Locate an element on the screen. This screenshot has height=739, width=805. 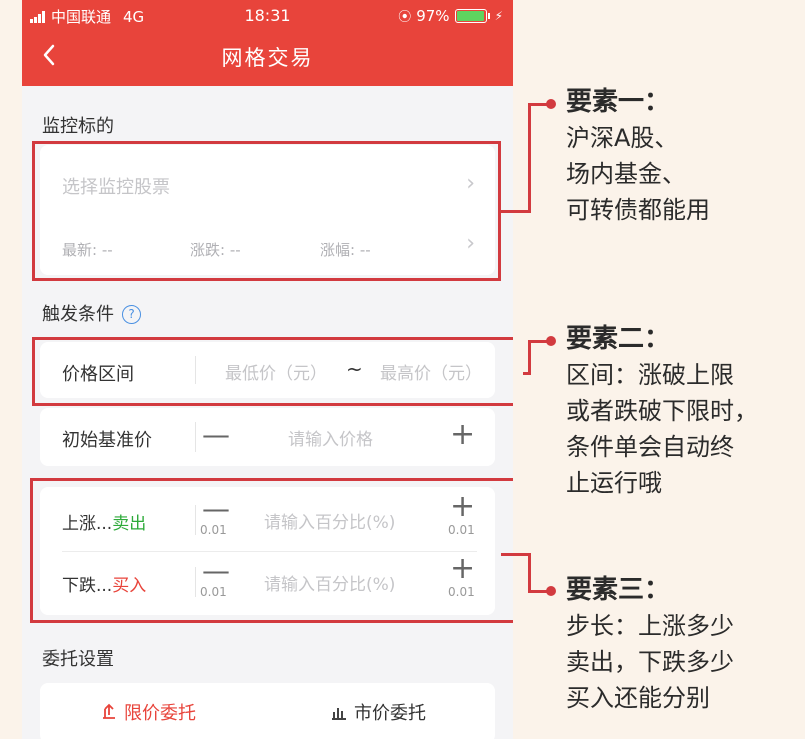
market-order-tab: 市价委托 is located at coordinates (378, 712).